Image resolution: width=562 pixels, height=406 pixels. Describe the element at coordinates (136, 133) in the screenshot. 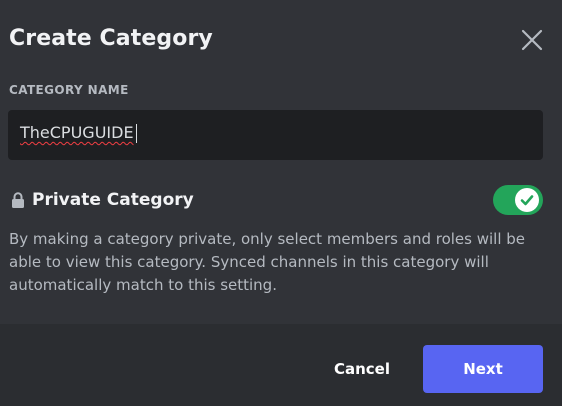

I see `text-caret` at that location.